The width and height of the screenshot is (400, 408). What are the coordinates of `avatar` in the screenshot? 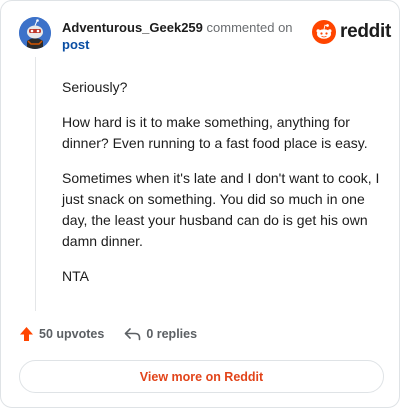 It's located at (35, 33).